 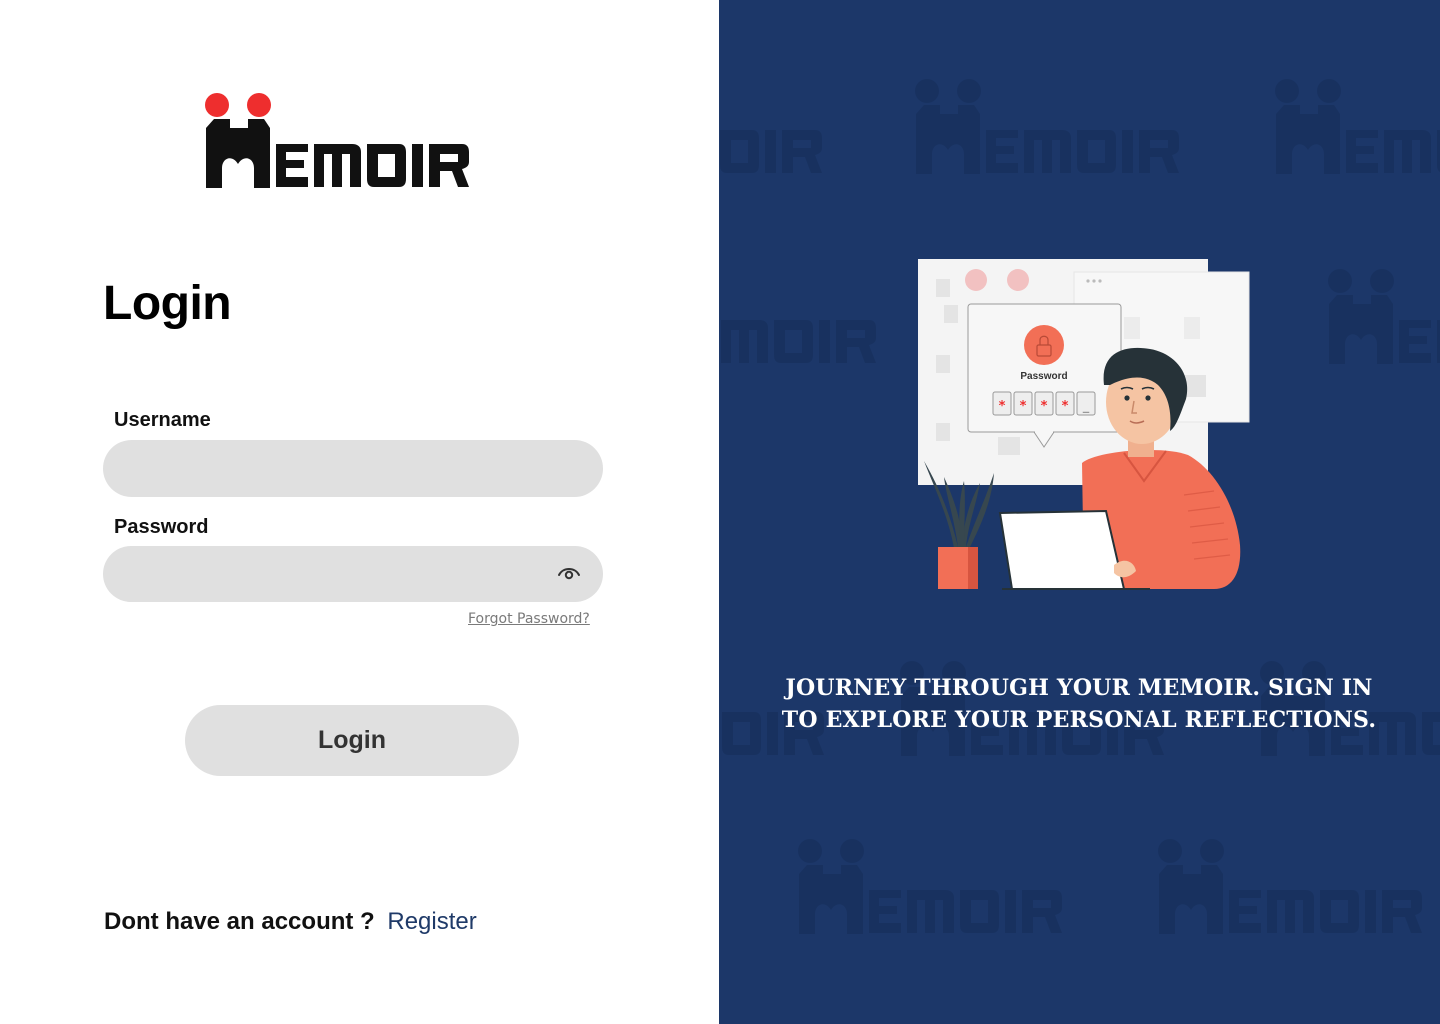 What do you see at coordinates (1084, 424) in the screenshot?
I see `login-illustration: Password * * * * _` at bounding box center [1084, 424].